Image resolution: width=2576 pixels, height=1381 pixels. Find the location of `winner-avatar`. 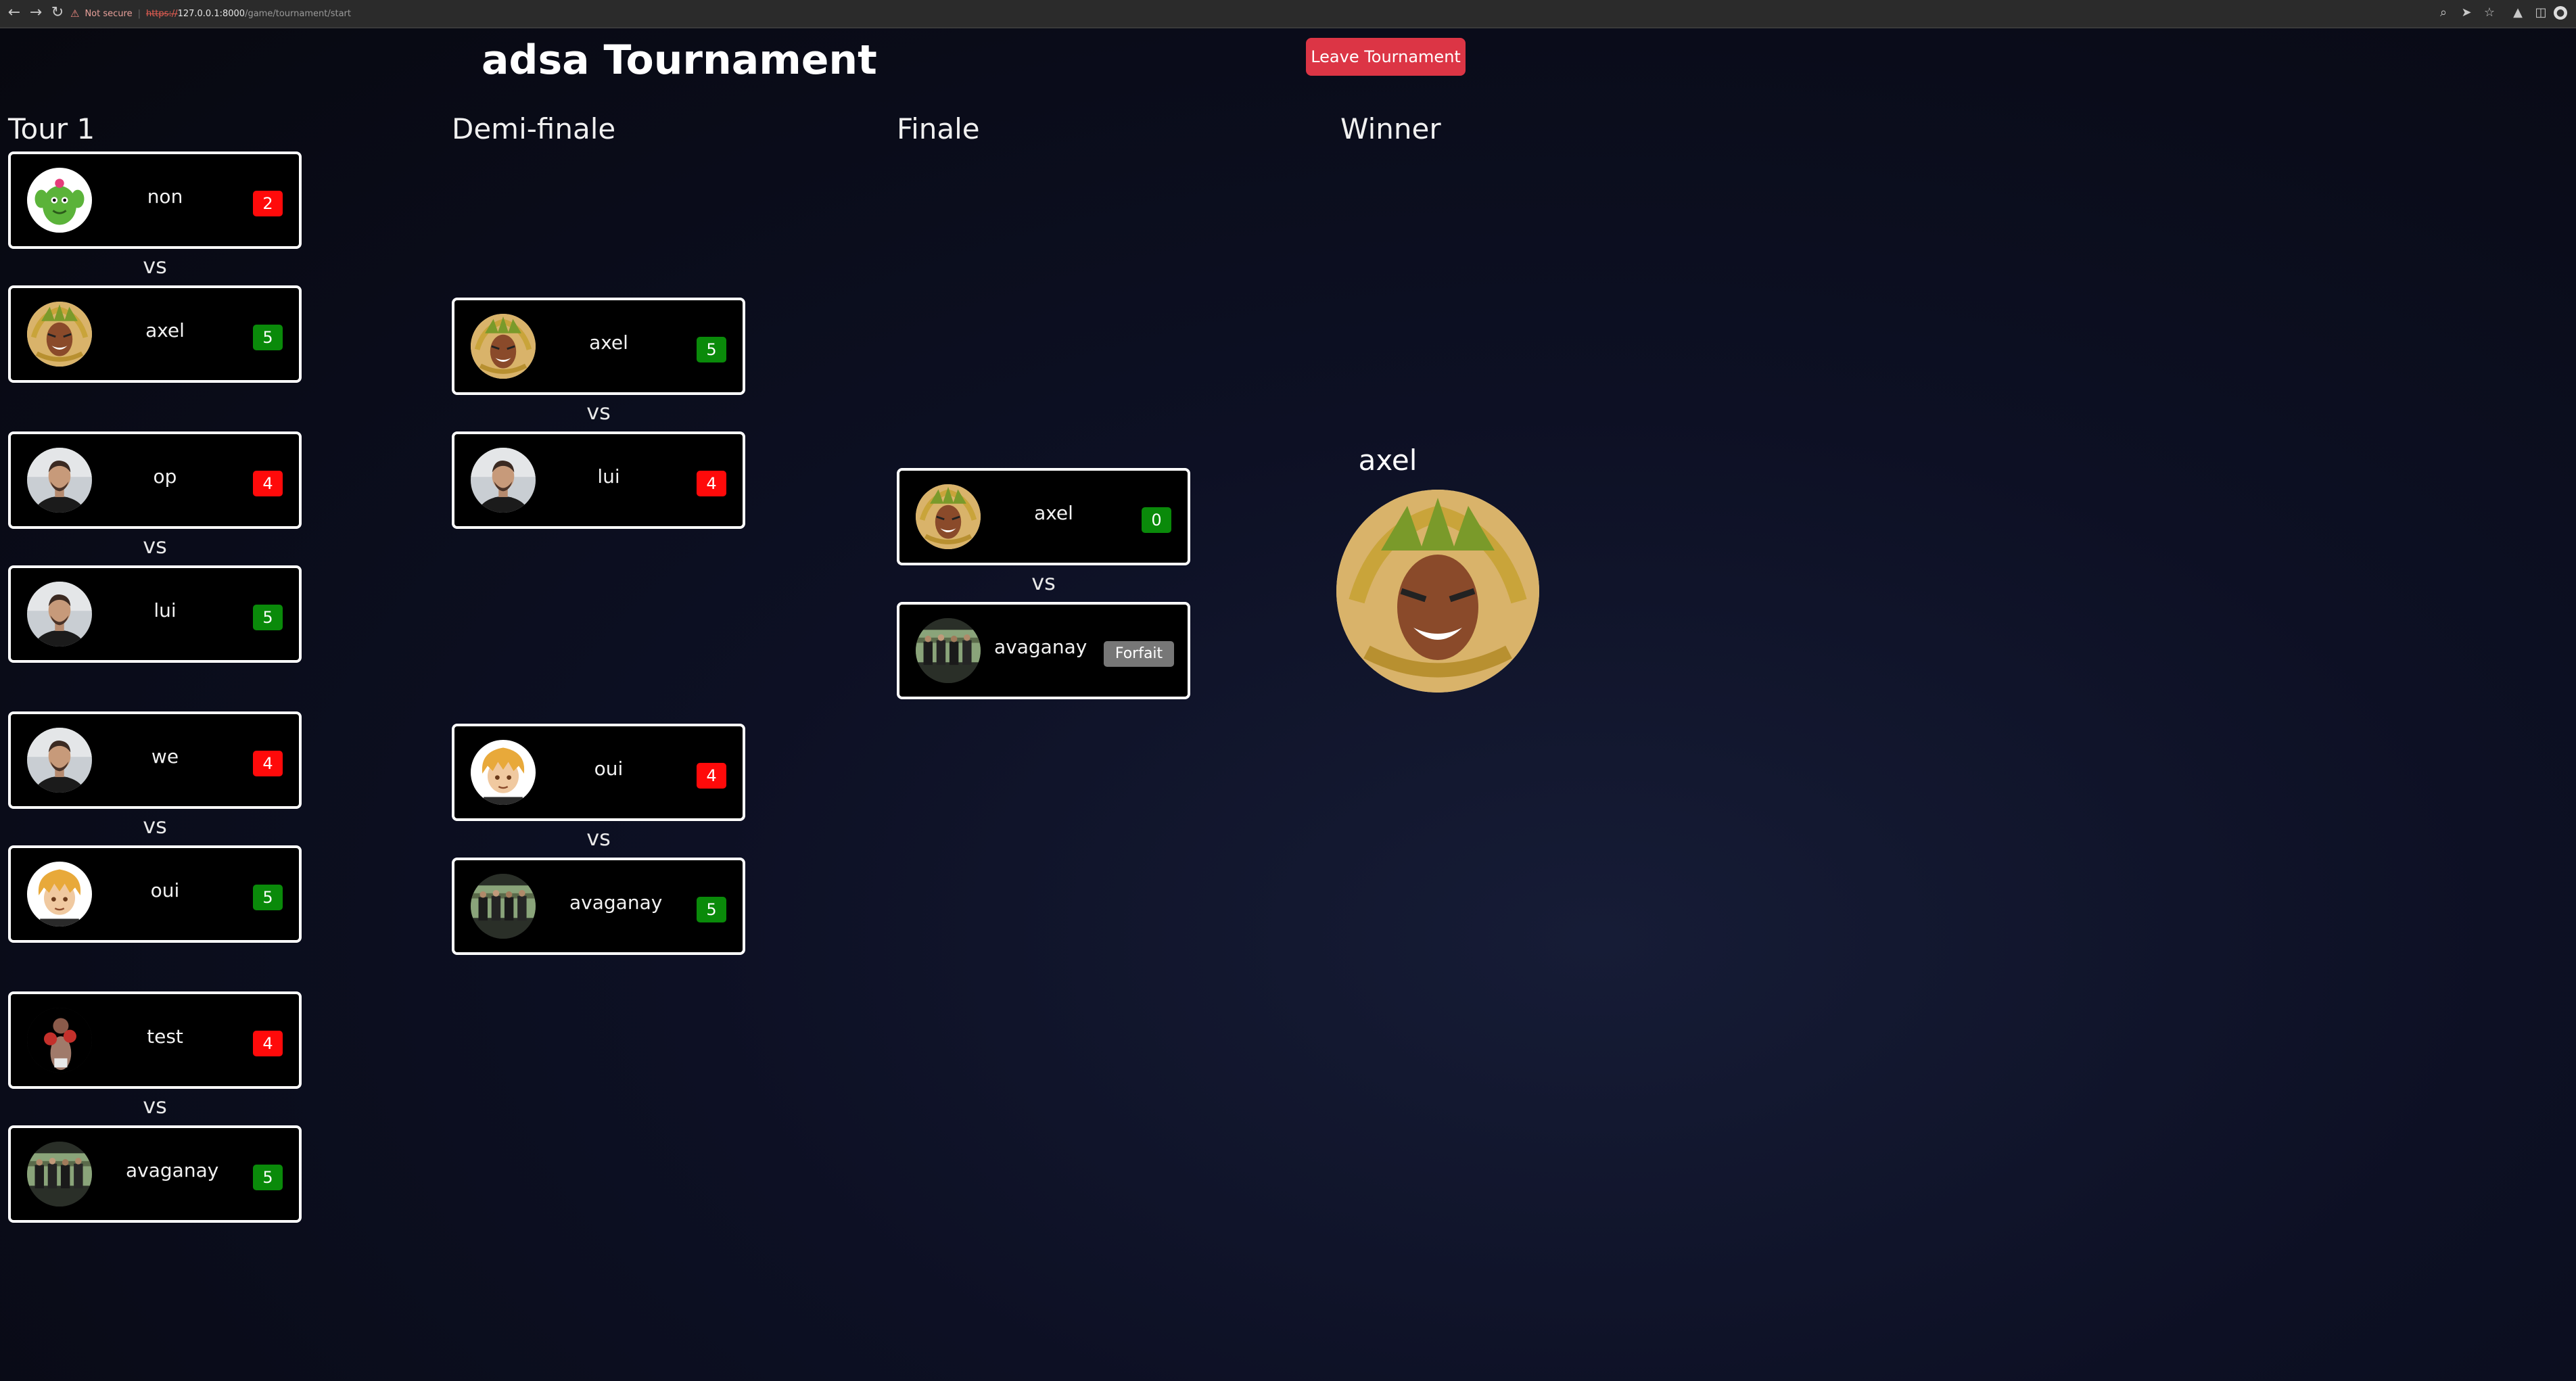

winner-avatar is located at coordinates (1437, 591).